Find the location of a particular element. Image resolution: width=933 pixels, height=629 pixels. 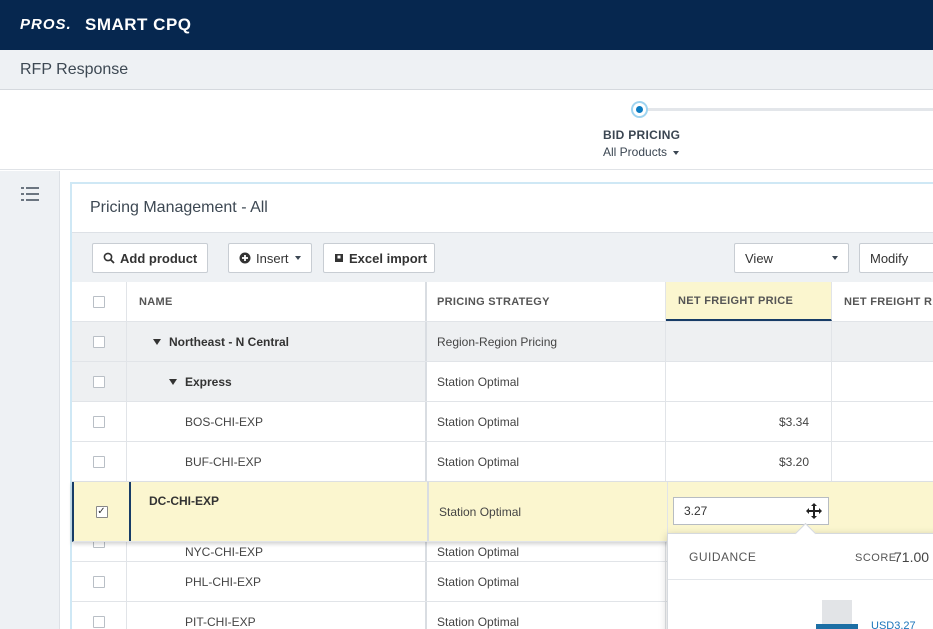

excel-import-button: Excel import is located at coordinates (379, 258).